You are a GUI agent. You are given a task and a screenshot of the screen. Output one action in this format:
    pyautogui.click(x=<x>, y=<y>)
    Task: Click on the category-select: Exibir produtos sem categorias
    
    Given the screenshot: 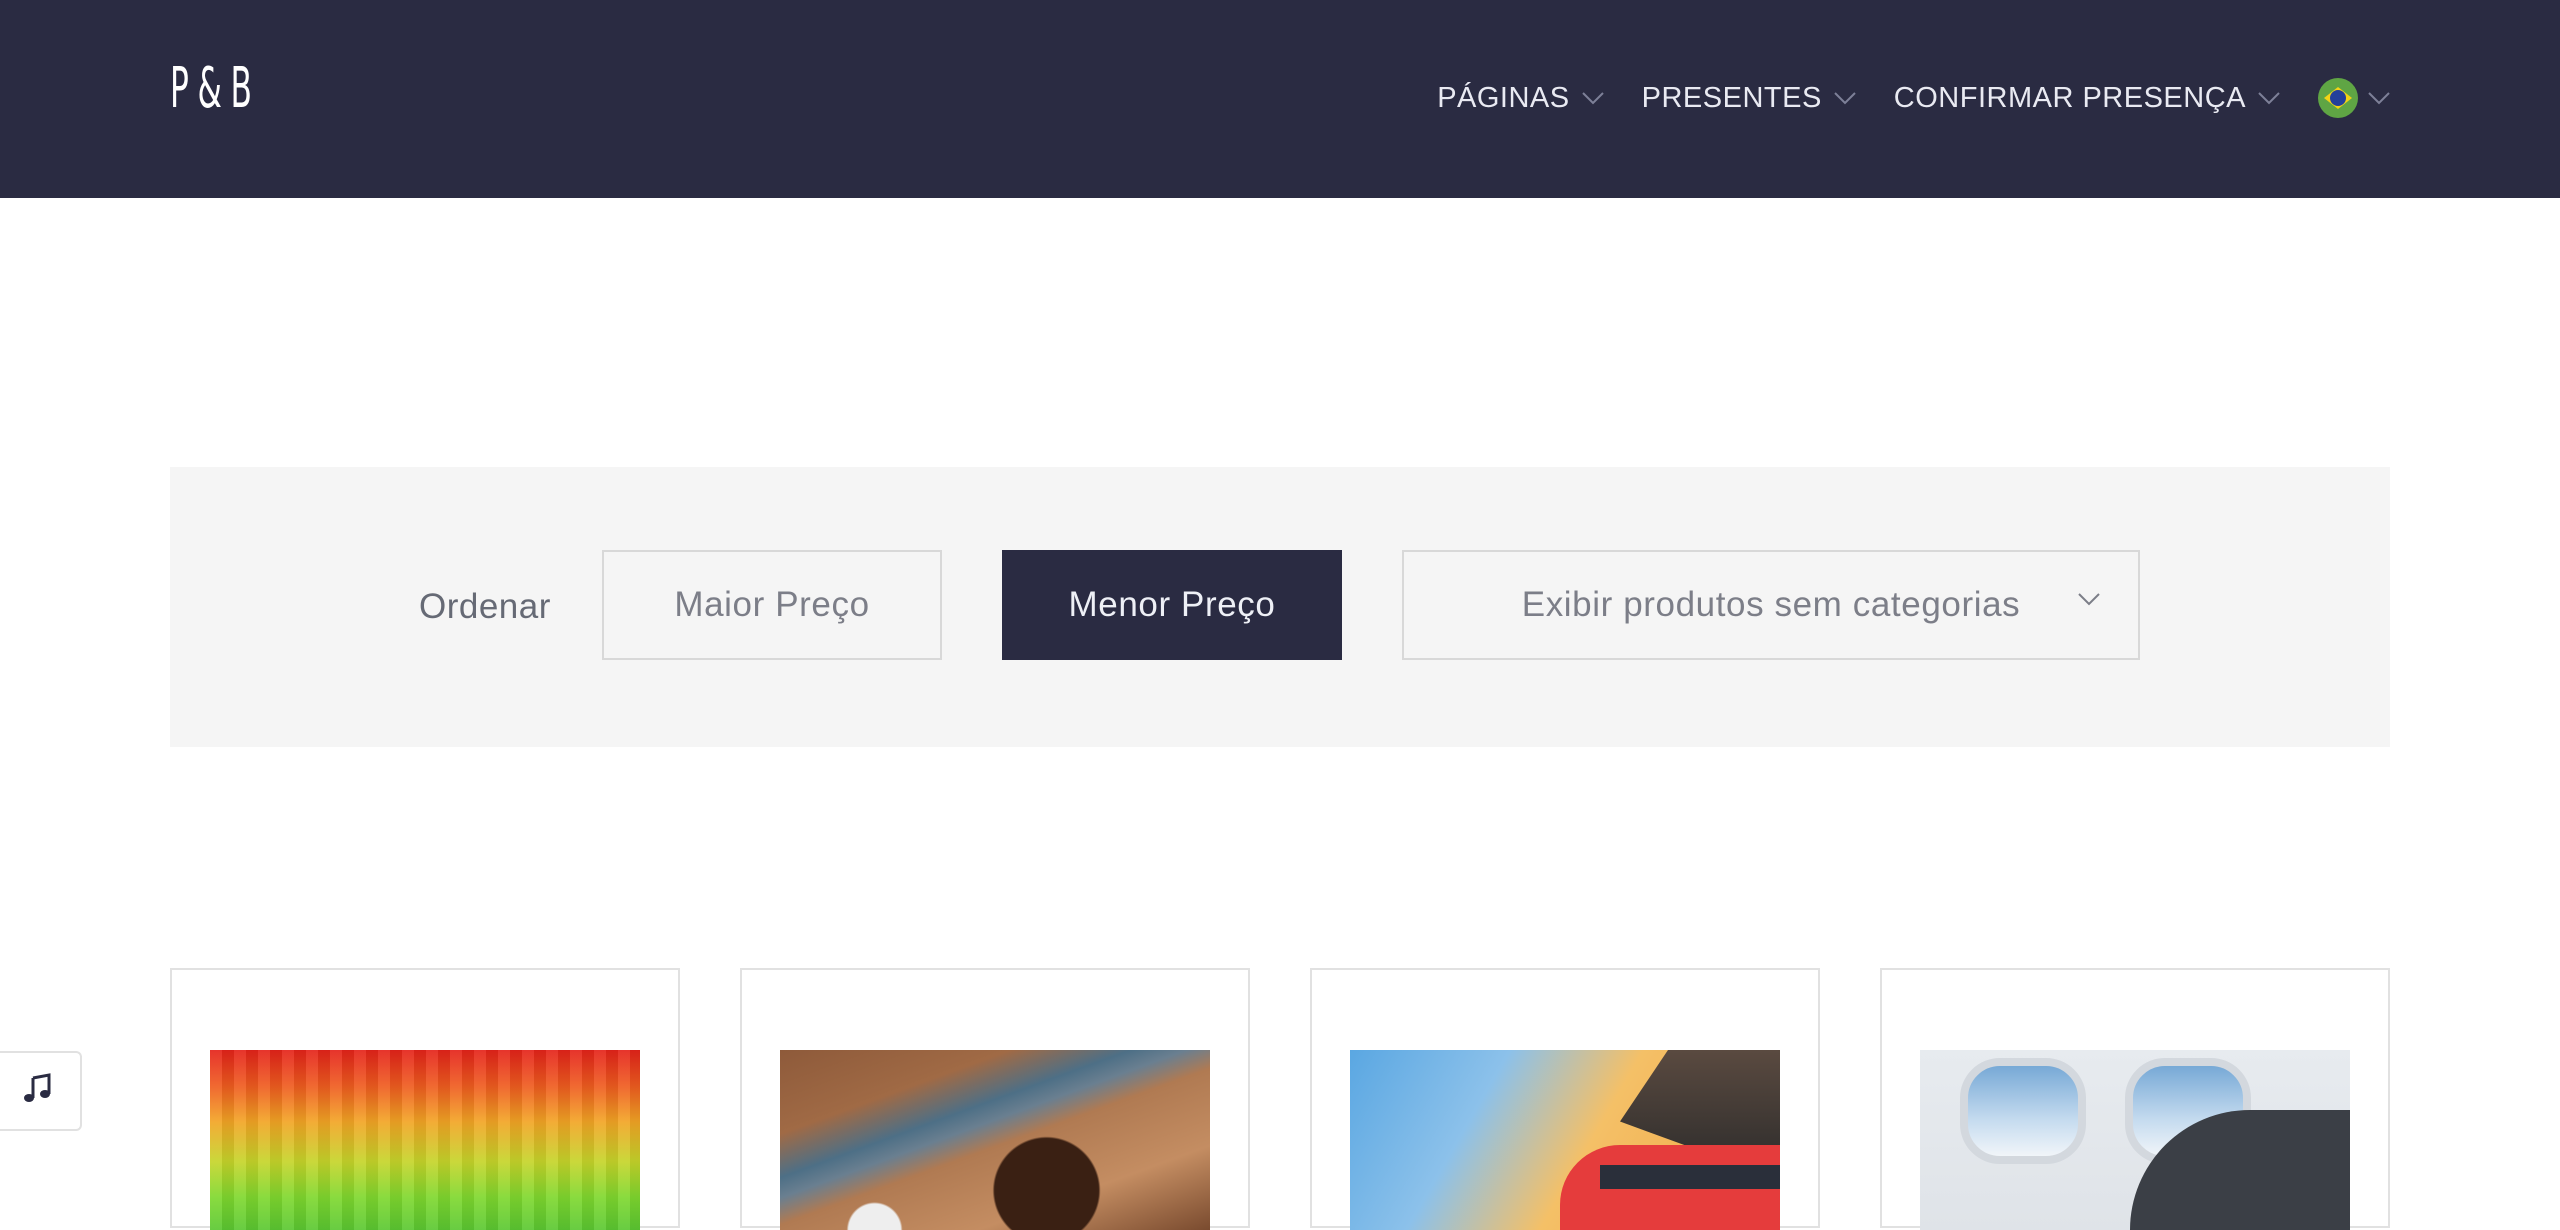 What is the action you would take?
    pyautogui.click(x=1771, y=605)
    